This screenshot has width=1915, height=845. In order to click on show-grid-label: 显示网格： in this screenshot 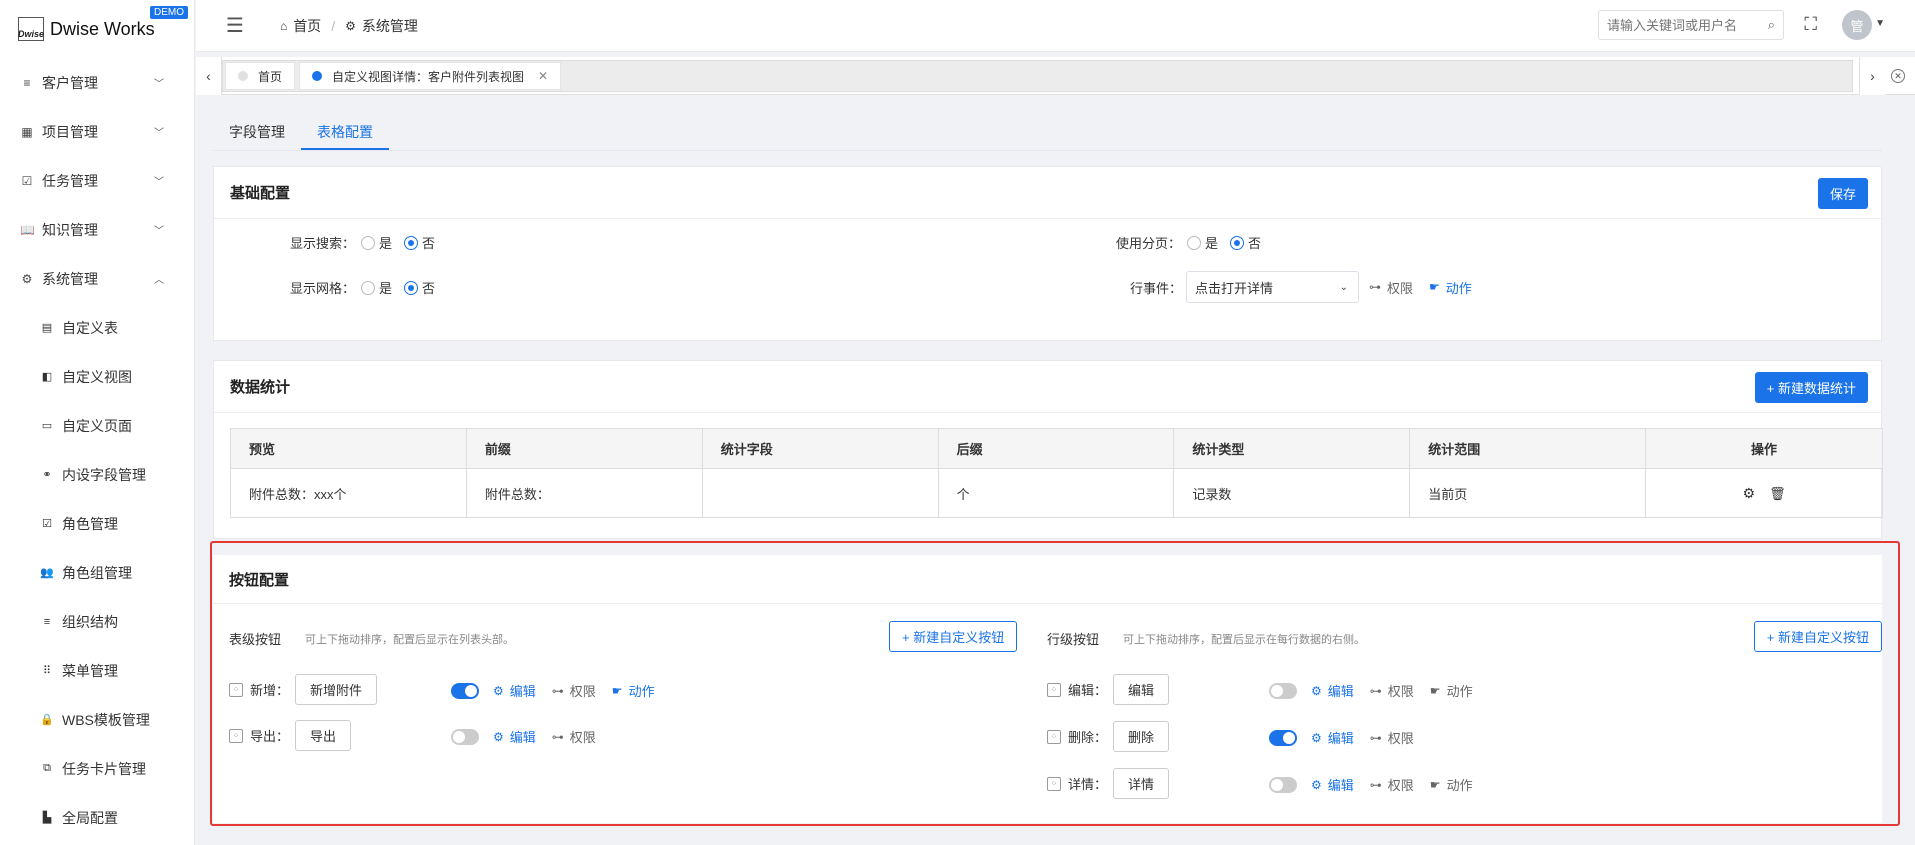, I will do `click(323, 288)`.